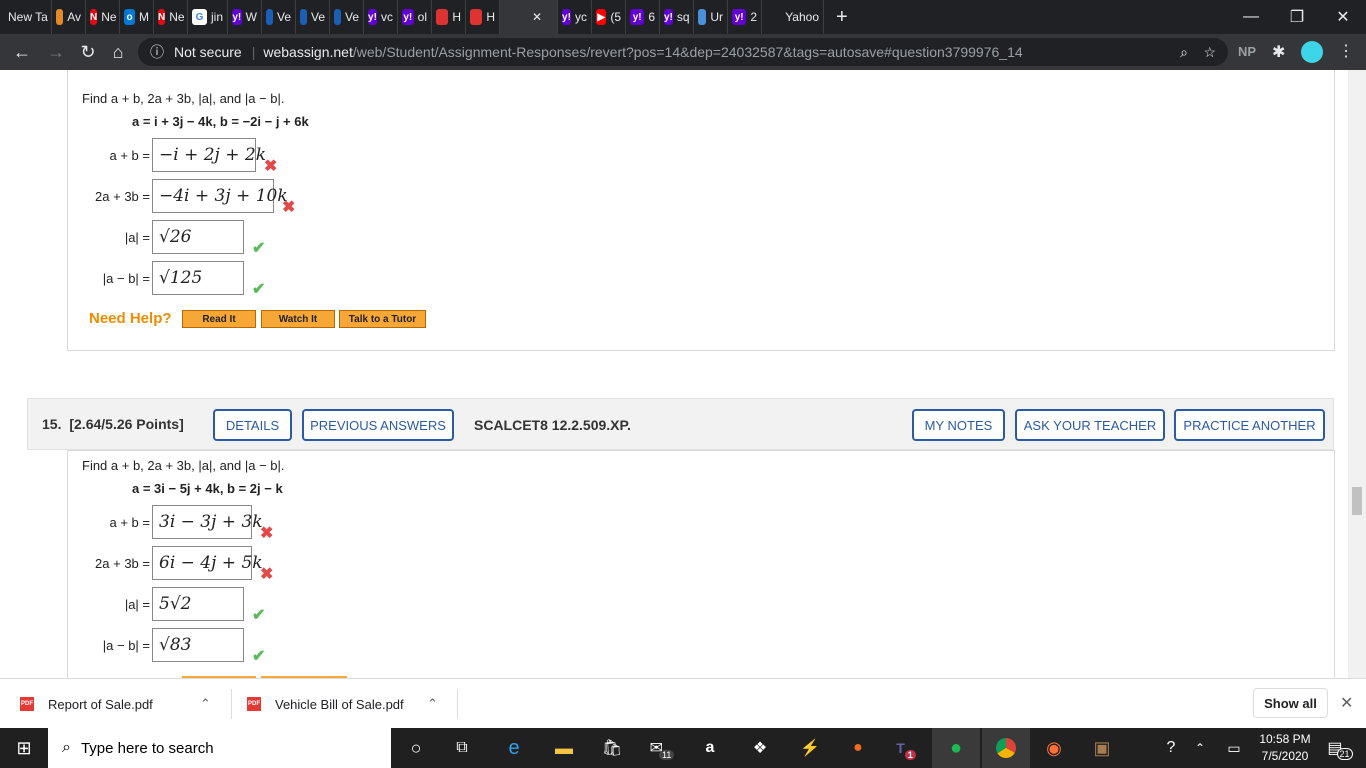 The width and height of the screenshot is (1366, 768). What do you see at coordinates (207, 522) in the screenshot?
I see `answer-input: 3i − 3j + 3k` at bounding box center [207, 522].